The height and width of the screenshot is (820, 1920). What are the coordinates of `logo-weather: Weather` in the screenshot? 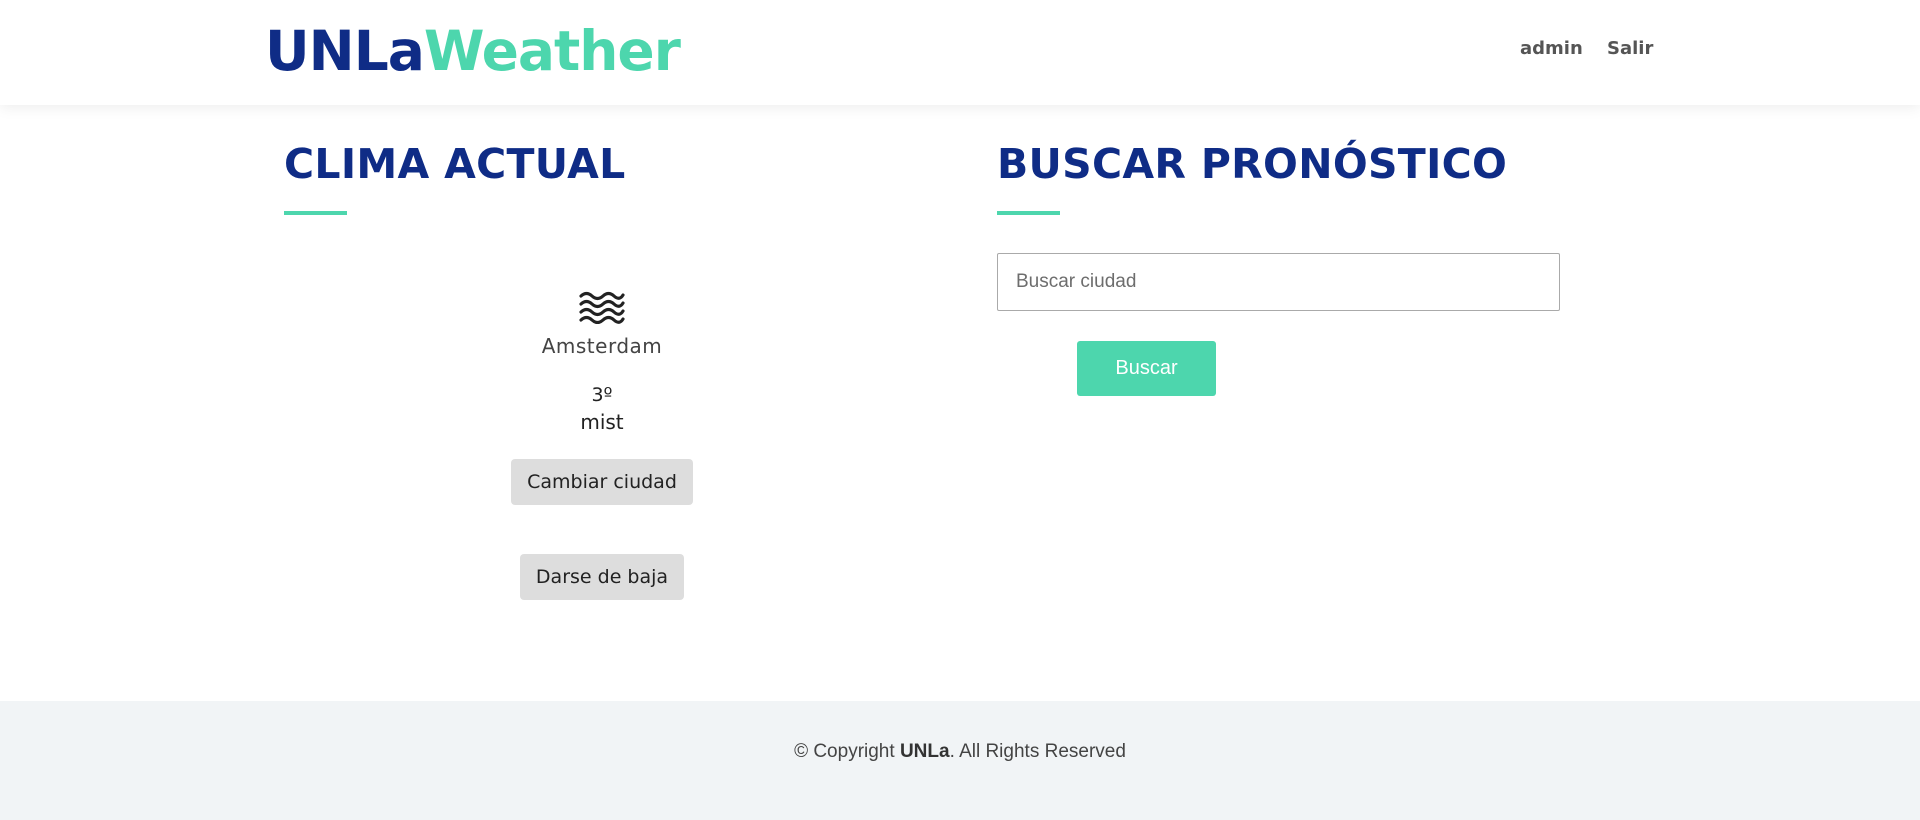 It's located at (552, 51).